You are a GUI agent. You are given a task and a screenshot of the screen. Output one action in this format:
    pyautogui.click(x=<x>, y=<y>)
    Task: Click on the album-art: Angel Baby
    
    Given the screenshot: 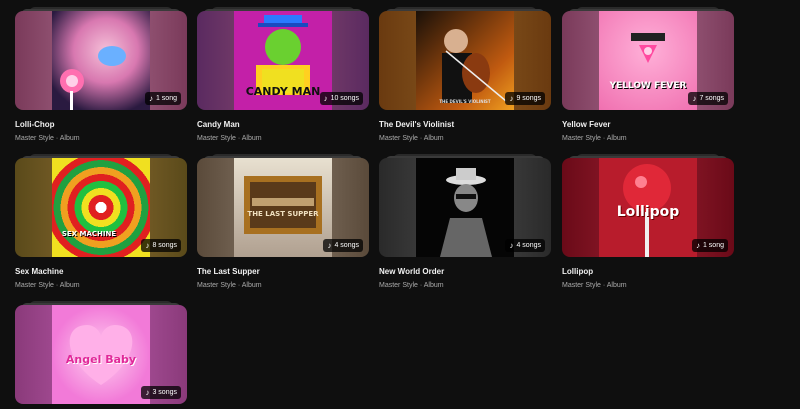 What is the action you would take?
    pyautogui.click(x=101, y=354)
    